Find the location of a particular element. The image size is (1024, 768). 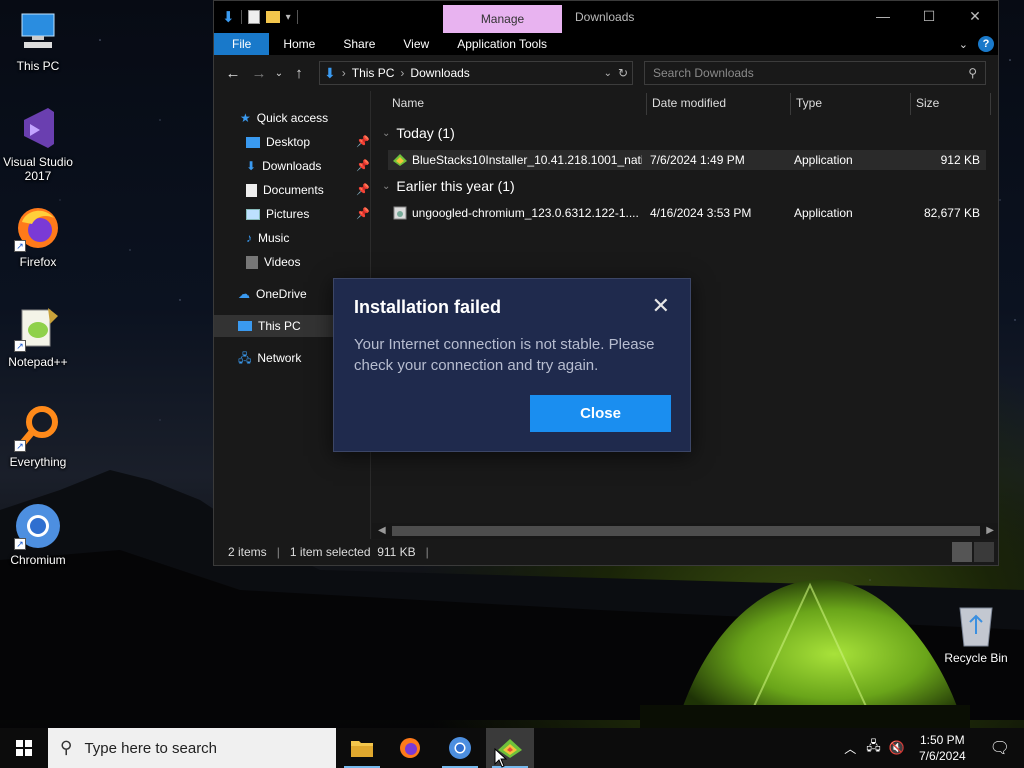

recycle-bin-icon is located at coordinates (976, 627).